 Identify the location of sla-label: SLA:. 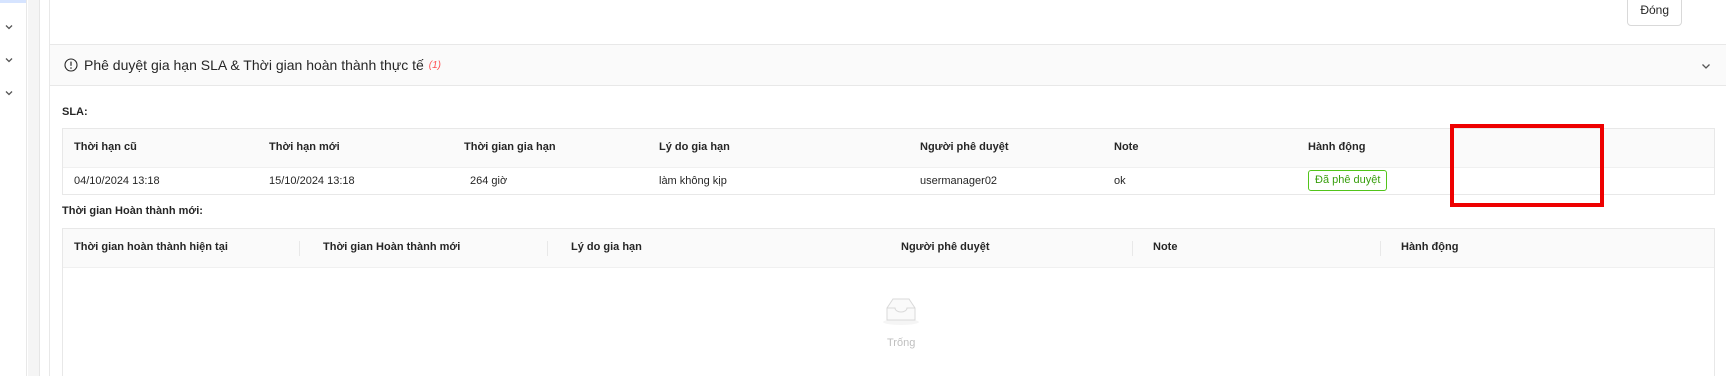
(75, 112).